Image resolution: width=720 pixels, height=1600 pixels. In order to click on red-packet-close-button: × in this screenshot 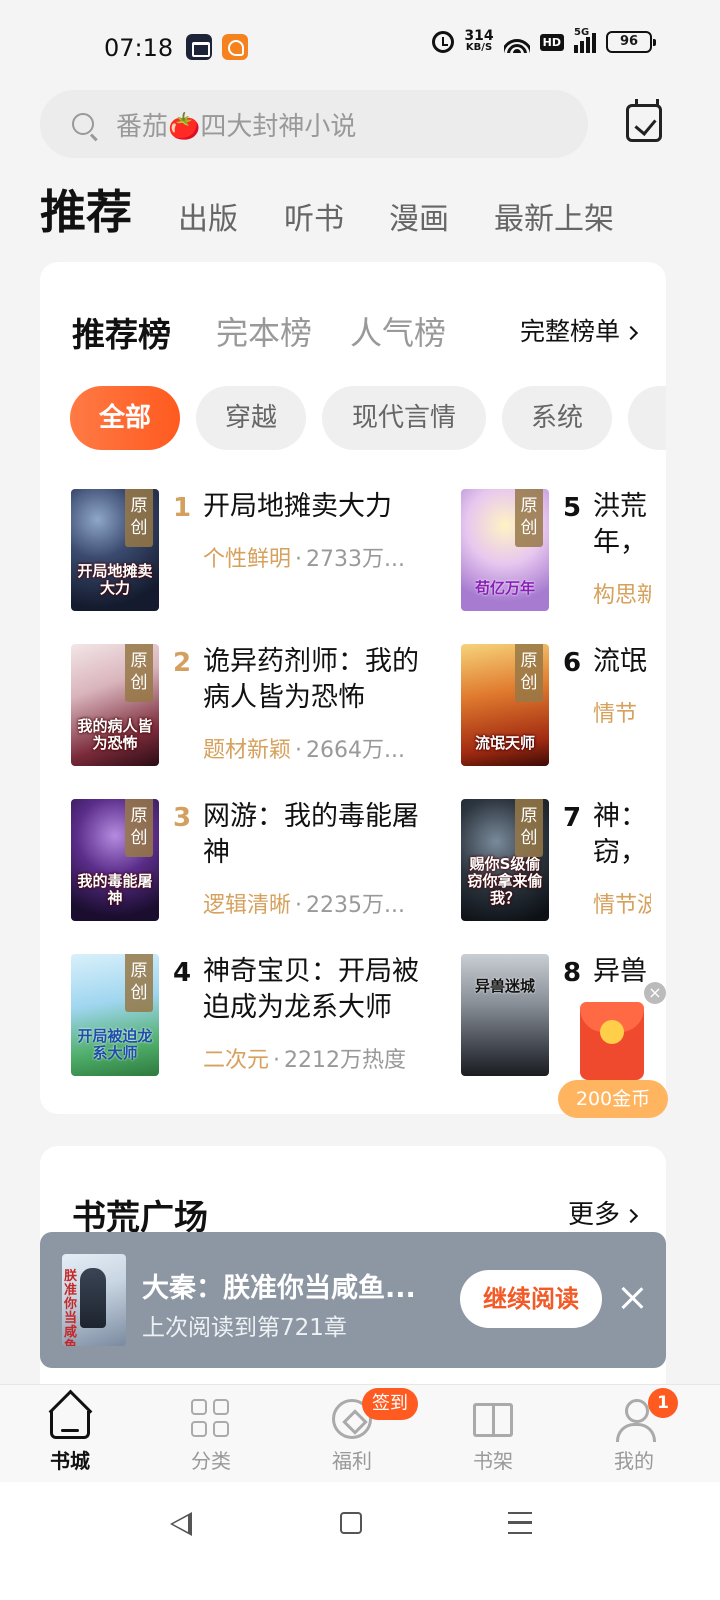, I will do `click(655, 993)`.